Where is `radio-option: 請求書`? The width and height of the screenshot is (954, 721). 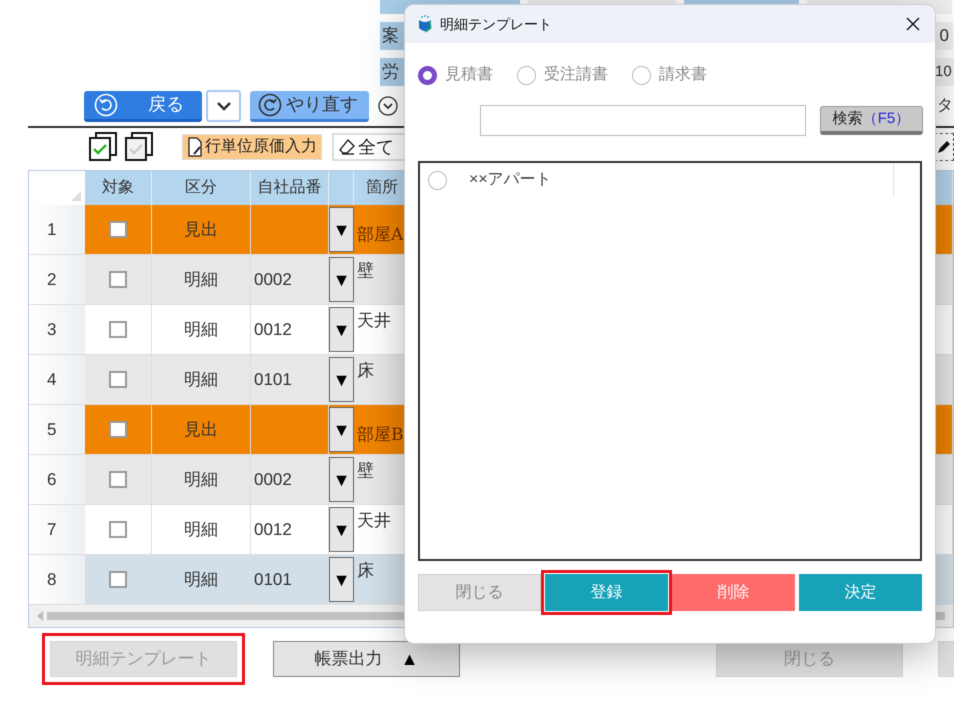
radio-option: 請求書 is located at coordinates (669, 75).